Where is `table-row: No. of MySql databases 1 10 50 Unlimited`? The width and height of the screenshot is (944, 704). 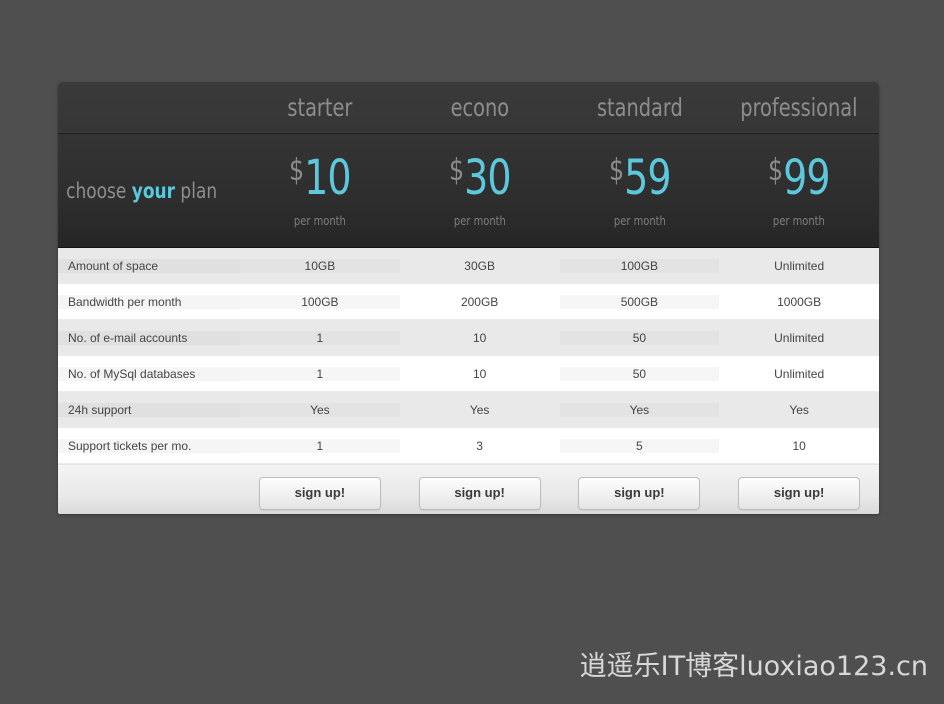
table-row: No. of MySql databases 1 10 50 Unlimited is located at coordinates (468, 374).